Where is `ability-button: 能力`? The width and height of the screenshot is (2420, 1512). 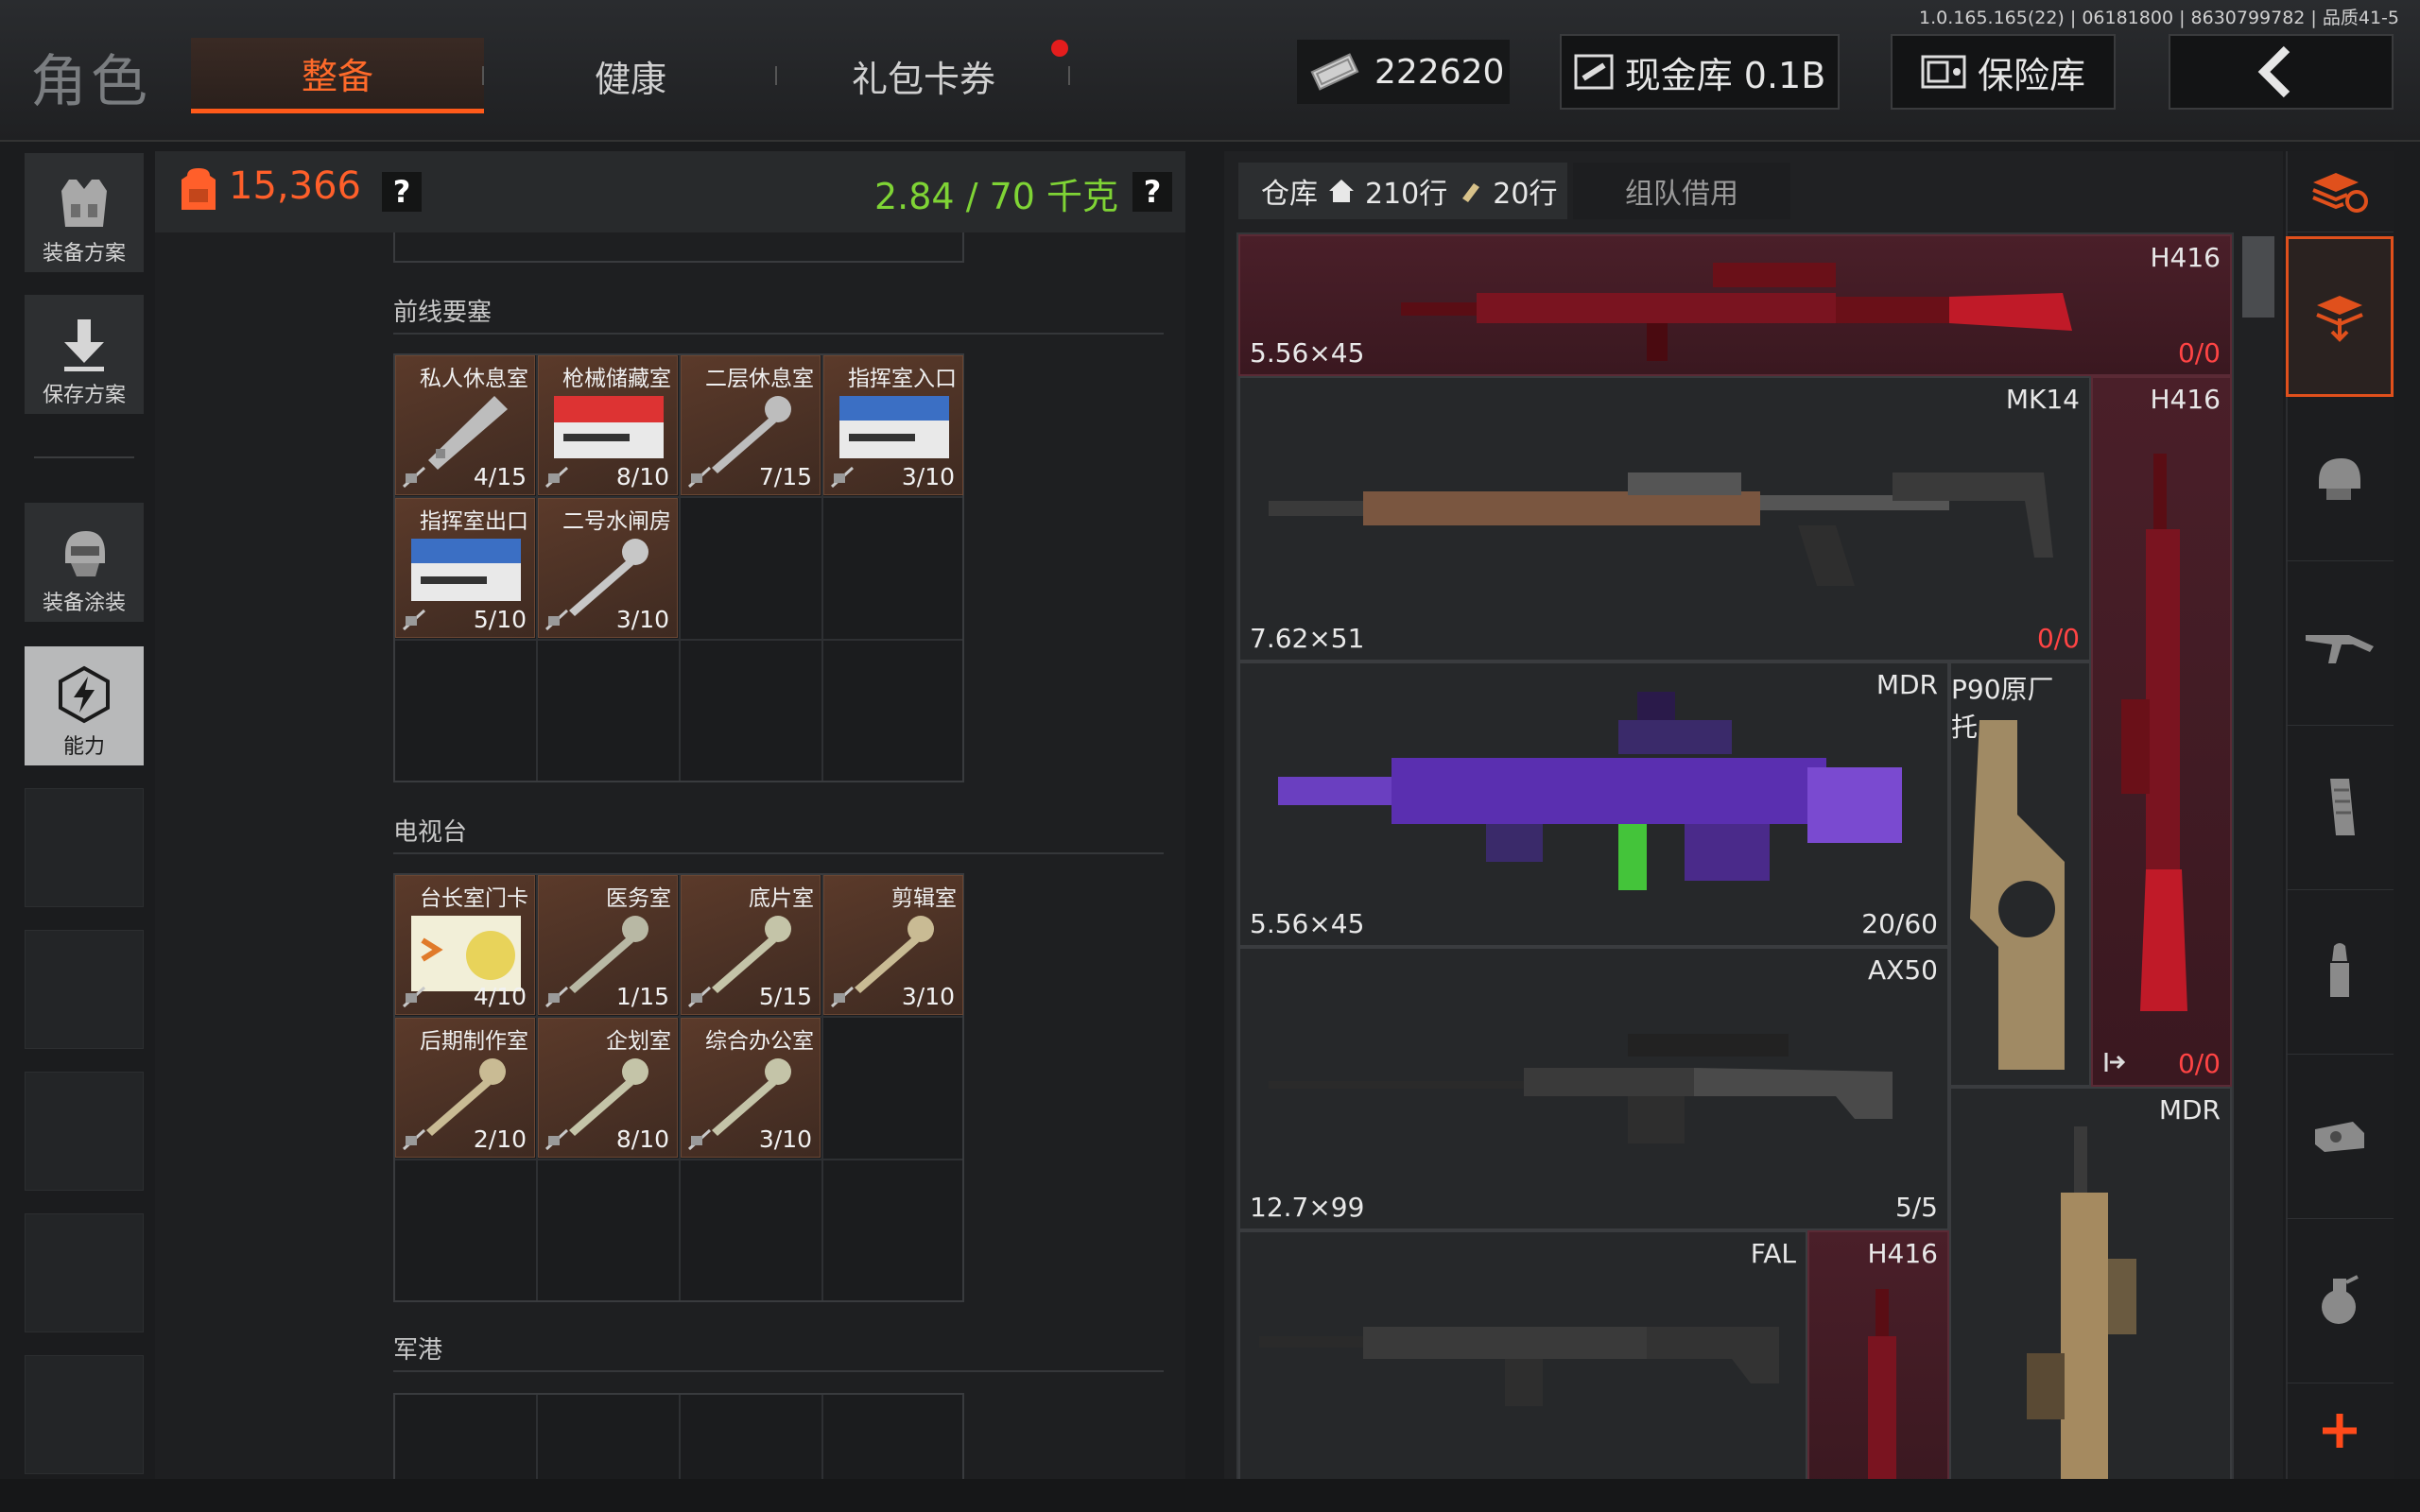 ability-button: 能力 is located at coordinates (84, 705).